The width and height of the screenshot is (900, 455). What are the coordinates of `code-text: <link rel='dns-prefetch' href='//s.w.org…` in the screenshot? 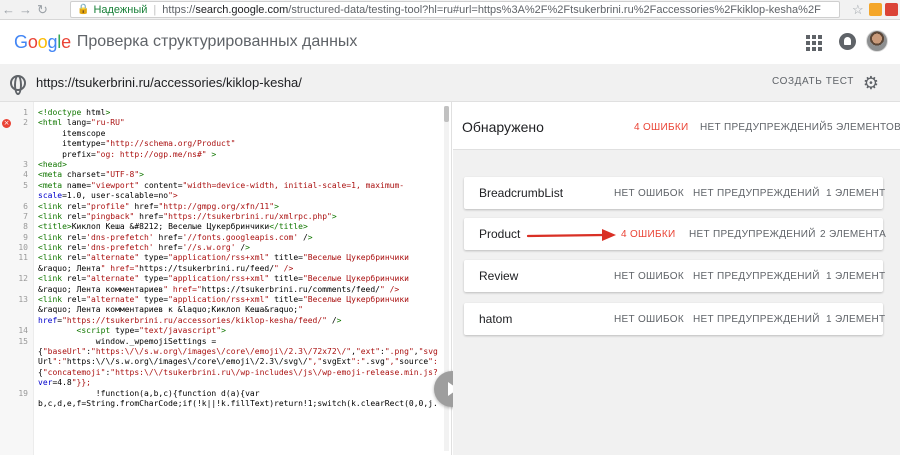 It's located at (144, 248).